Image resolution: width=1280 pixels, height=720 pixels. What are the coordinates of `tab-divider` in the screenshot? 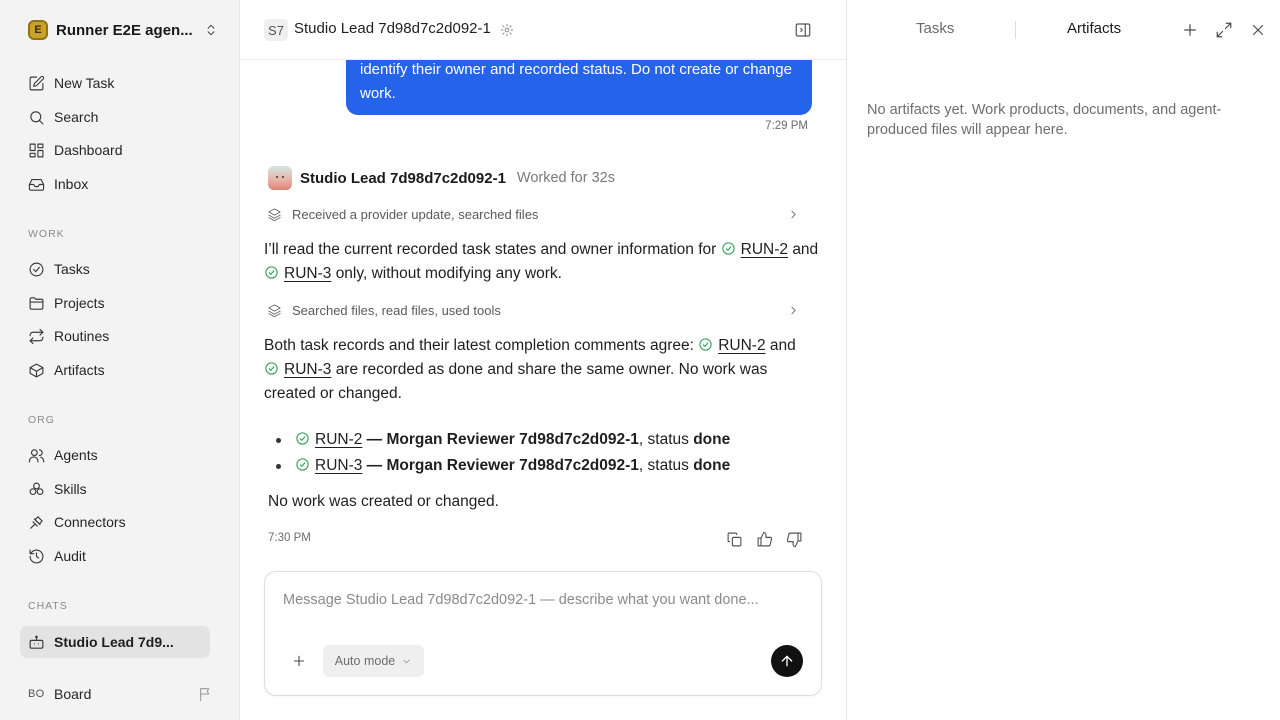 It's located at (1015, 30).